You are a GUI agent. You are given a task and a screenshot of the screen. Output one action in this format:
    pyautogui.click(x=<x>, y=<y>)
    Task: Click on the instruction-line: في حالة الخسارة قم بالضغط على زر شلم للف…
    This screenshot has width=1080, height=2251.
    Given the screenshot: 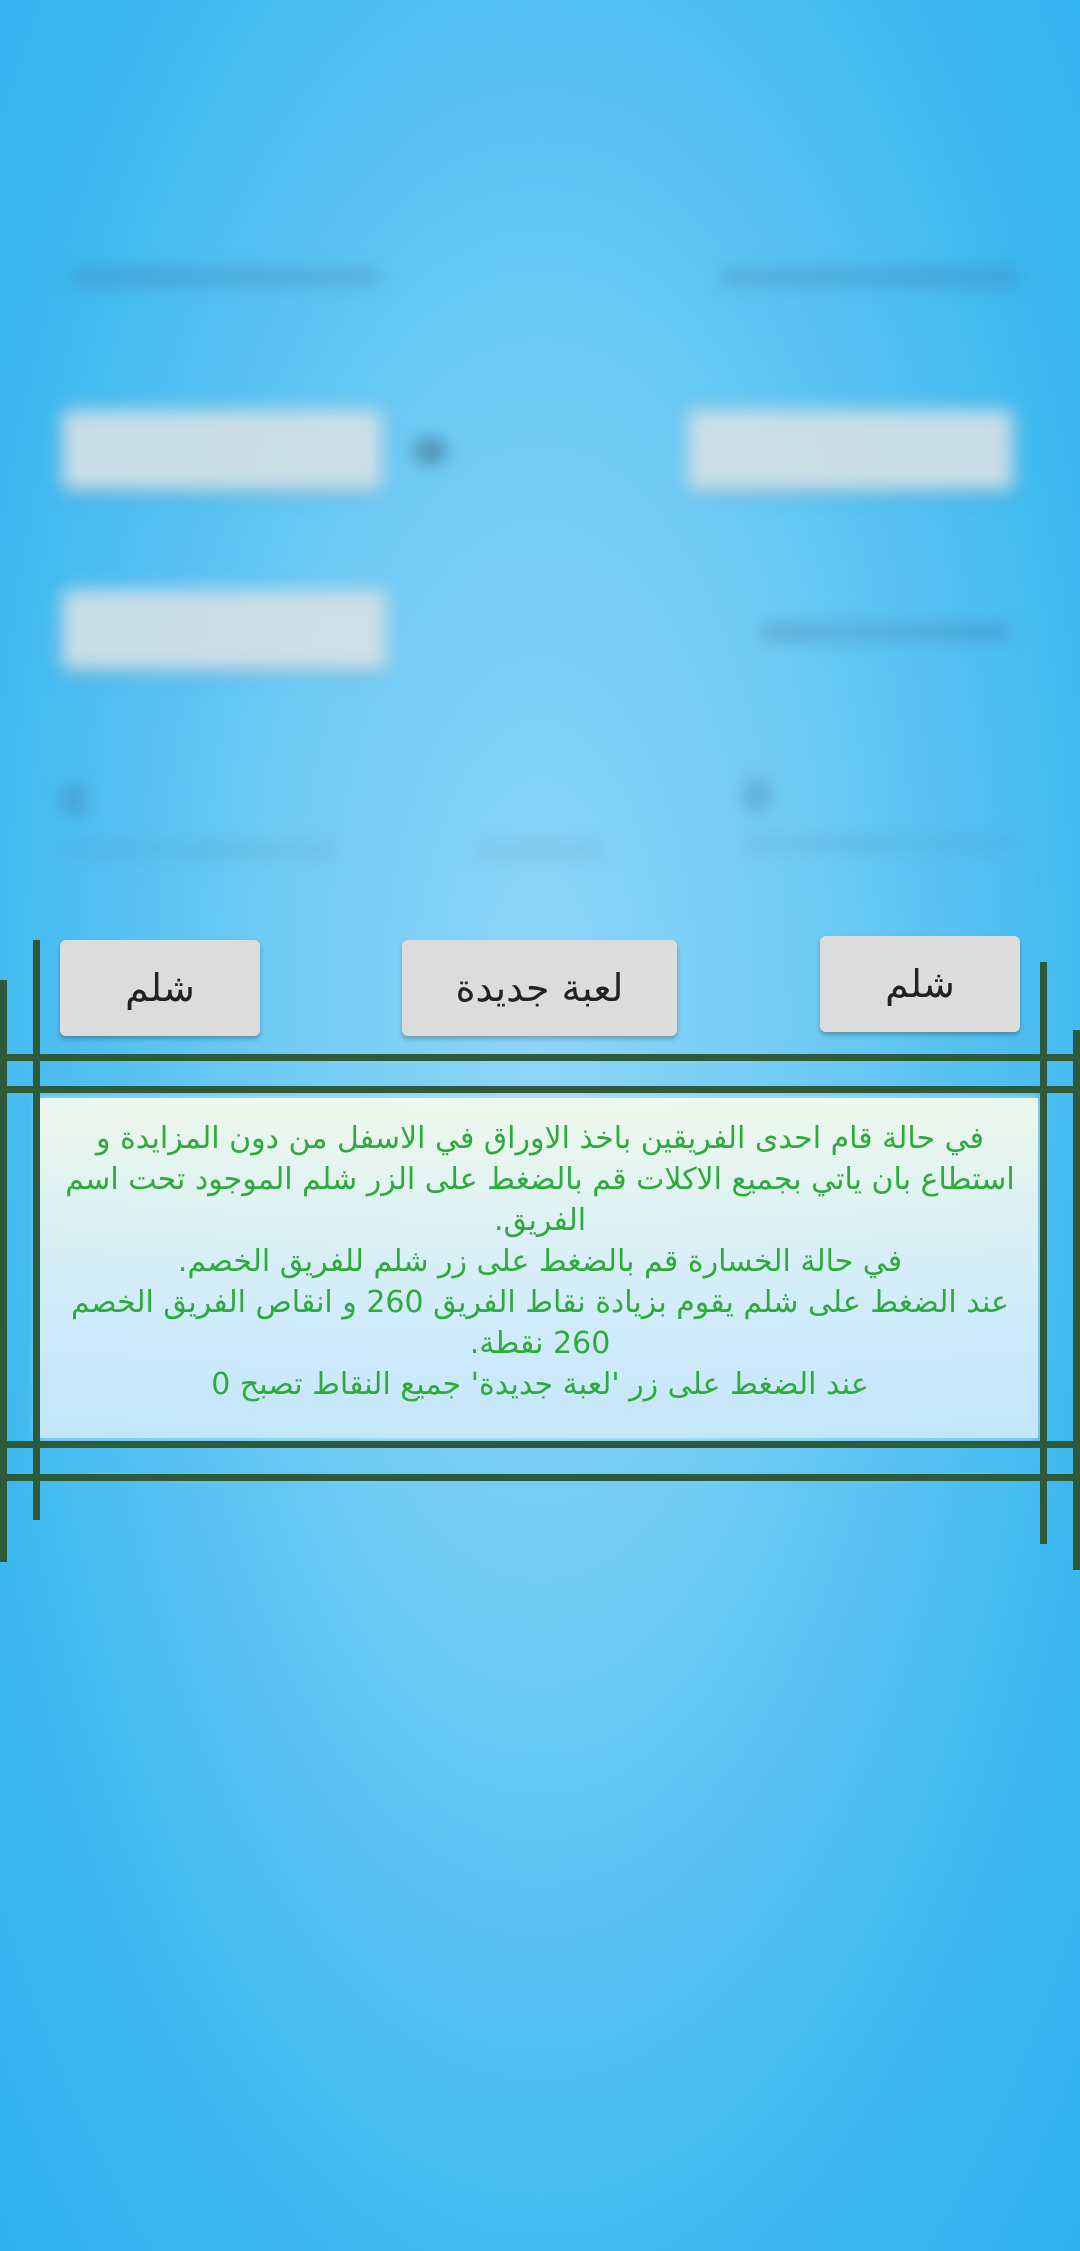 What is the action you would take?
    pyautogui.click(x=540, y=1261)
    